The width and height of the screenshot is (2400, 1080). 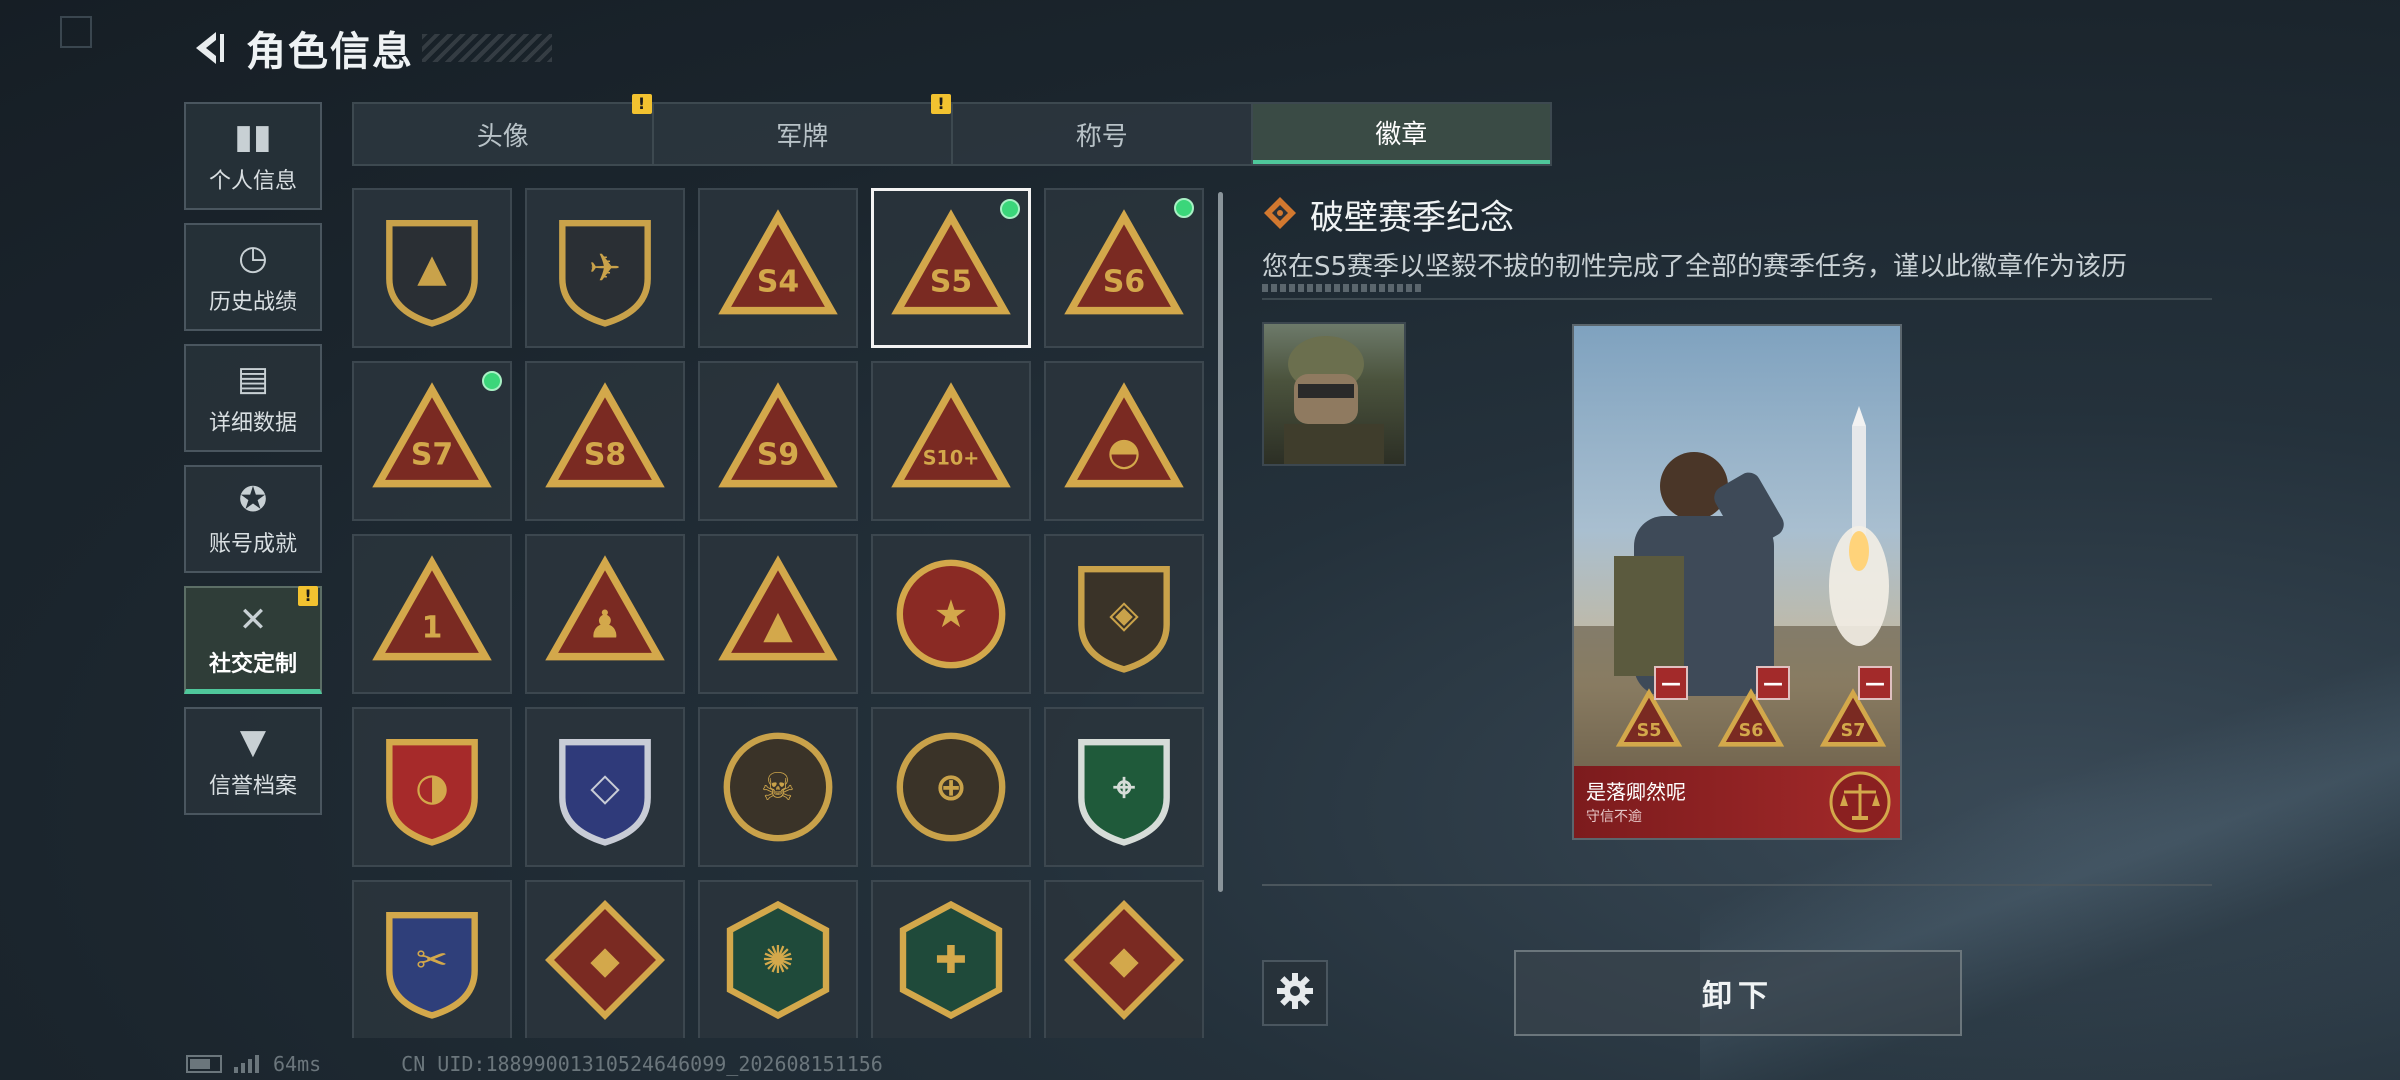 What do you see at coordinates (253, 379) in the screenshot?
I see `data-folder-icon: ▤` at bounding box center [253, 379].